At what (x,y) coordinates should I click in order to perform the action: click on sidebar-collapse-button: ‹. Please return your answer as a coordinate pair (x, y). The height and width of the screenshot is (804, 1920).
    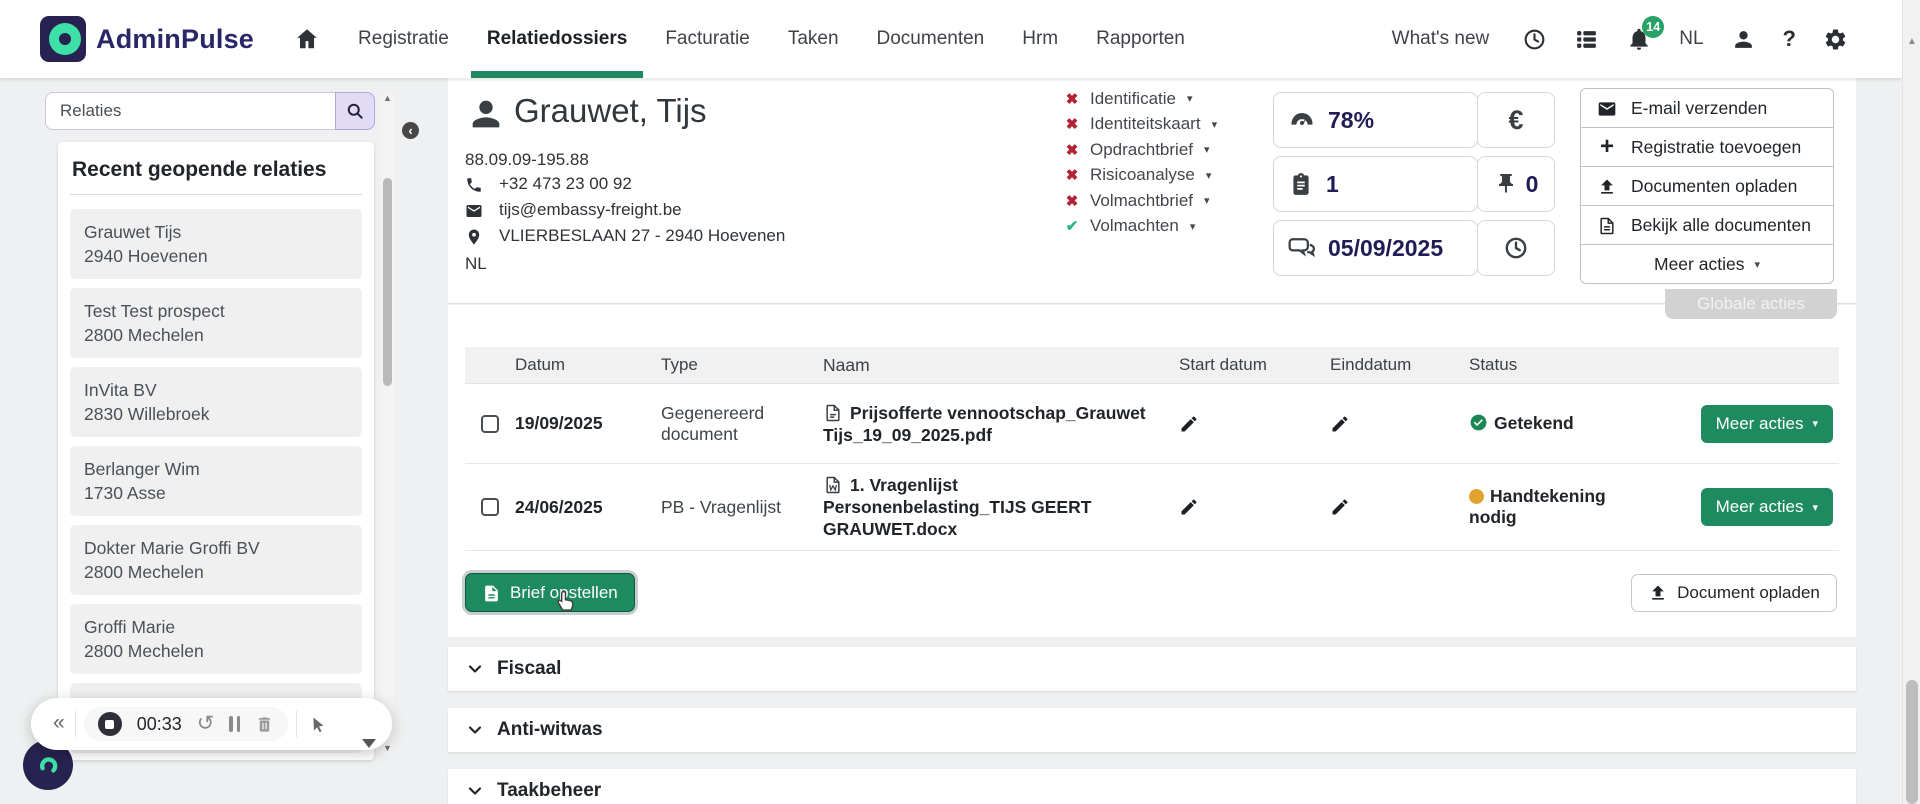
    Looking at the image, I should click on (410, 130).